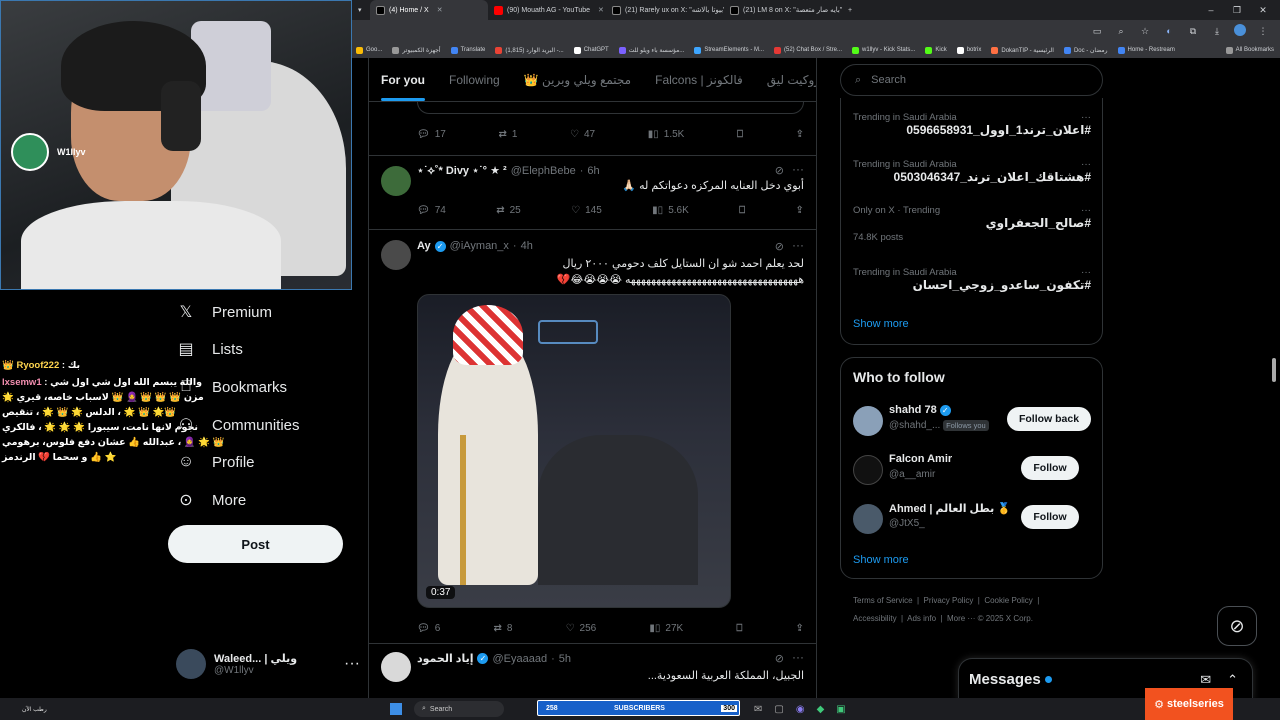  Describe the element at coordinates (502, 628) in the screenshot. I see `repost-button: ⇄ 8` at that location.